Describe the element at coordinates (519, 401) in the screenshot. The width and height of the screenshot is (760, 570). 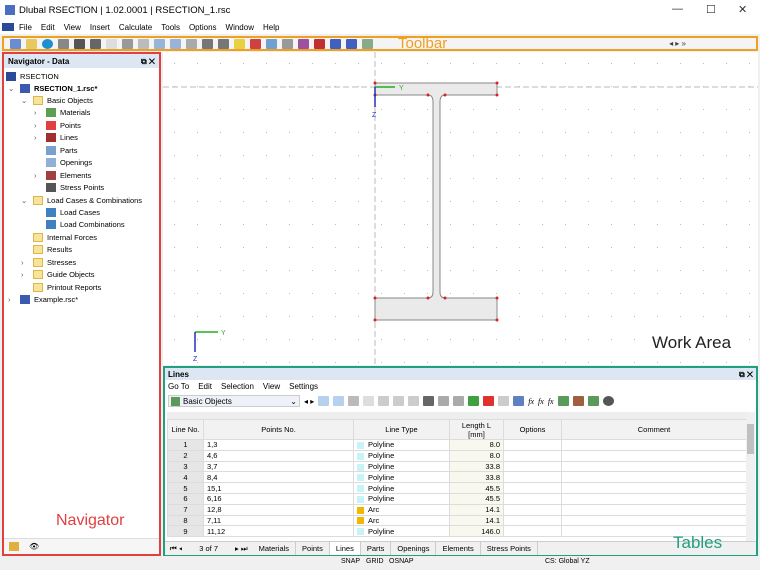
I see `text-icon` at that location.